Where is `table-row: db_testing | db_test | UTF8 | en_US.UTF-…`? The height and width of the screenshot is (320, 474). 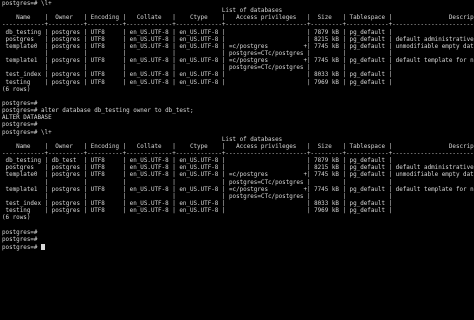
table-row: db_testing | db_test | UTF8 | en_US.UTF-… is located at coordinates (197, 161).